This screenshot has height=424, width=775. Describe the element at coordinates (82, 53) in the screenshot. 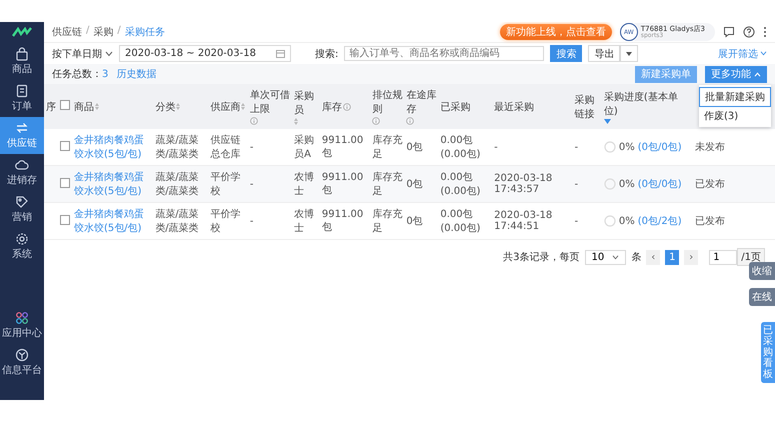

I see `date-type-dropdown: 按下单日期` at that location.